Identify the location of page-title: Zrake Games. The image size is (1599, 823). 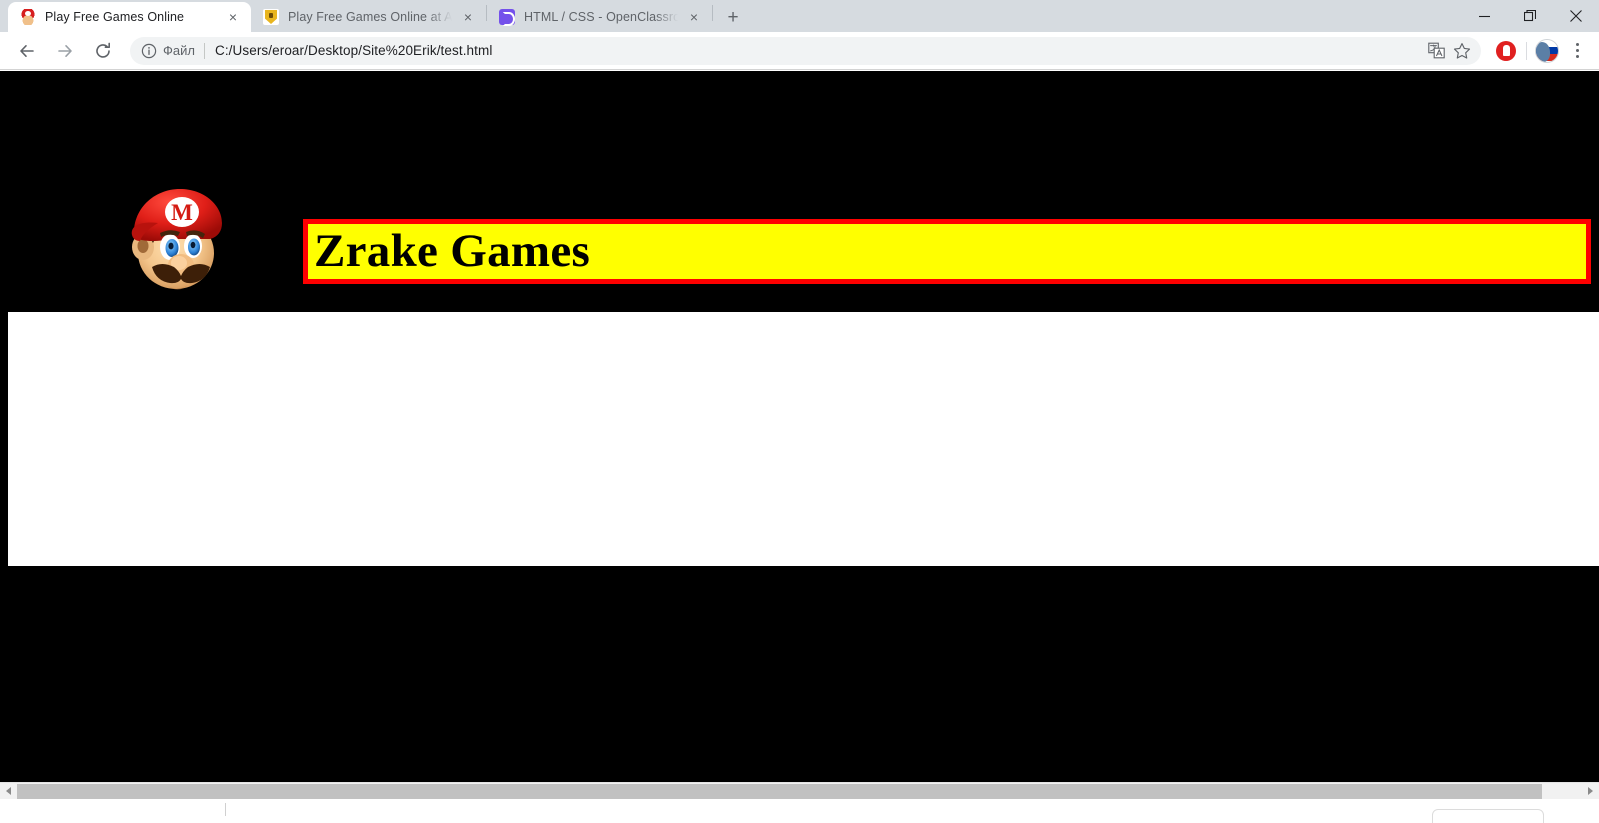
(452, 251).